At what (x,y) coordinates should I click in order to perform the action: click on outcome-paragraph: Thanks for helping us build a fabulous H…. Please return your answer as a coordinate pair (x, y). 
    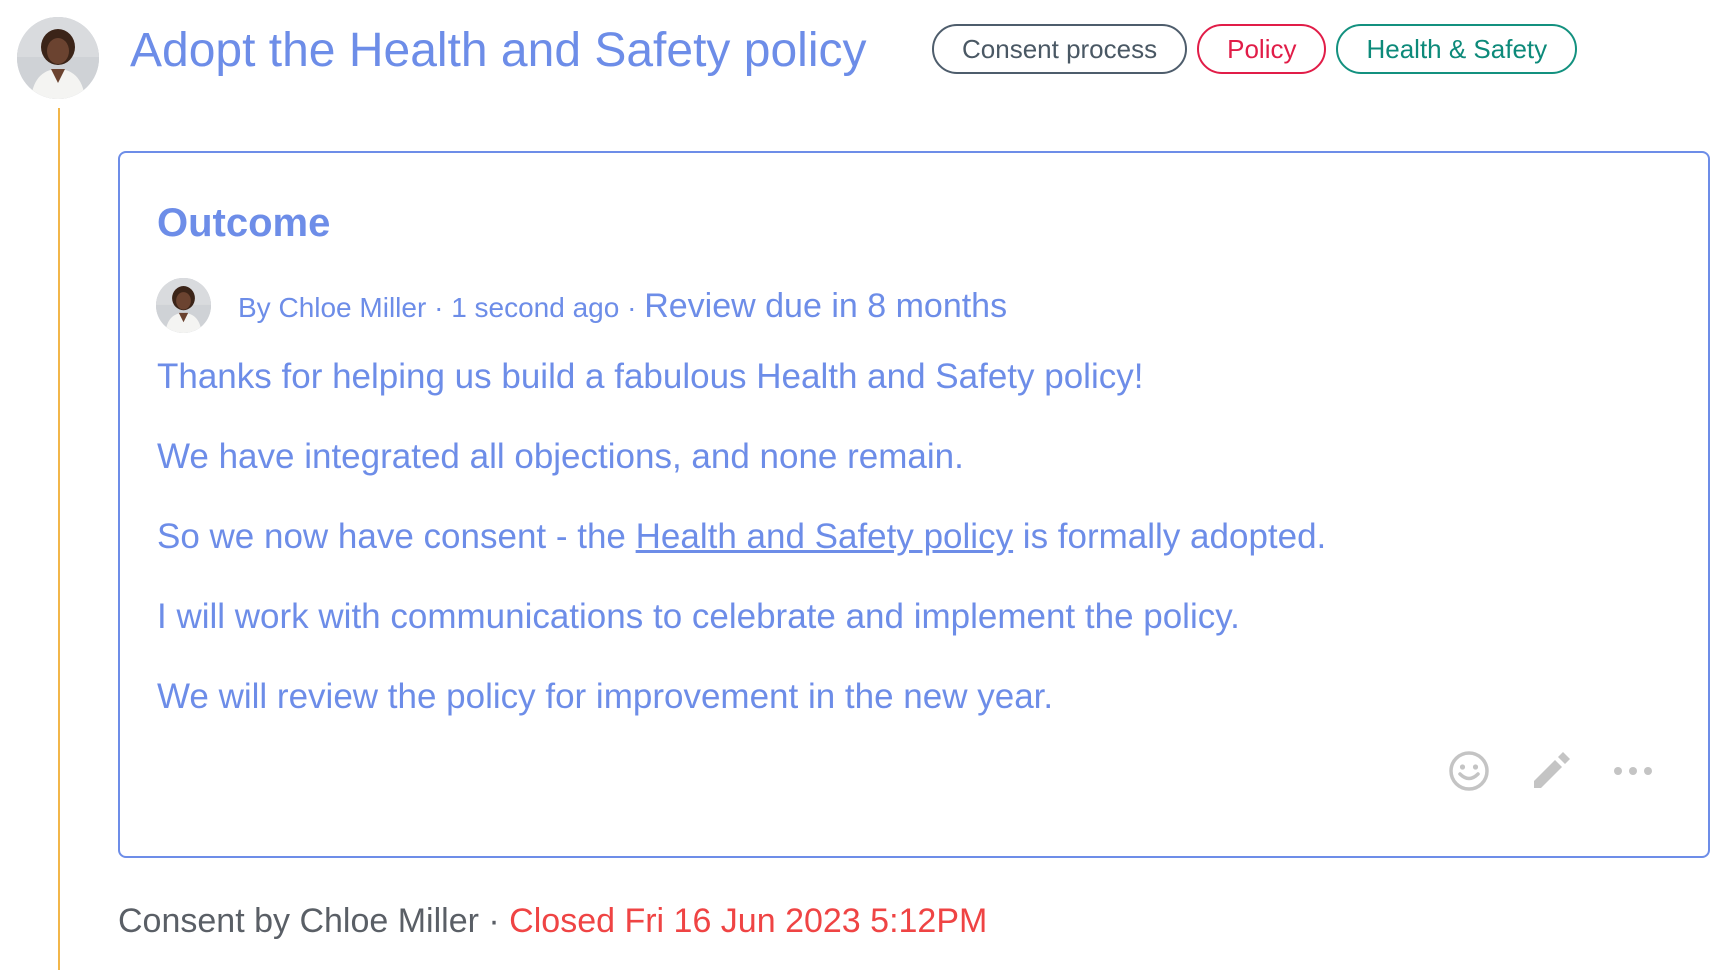
    Looking at the image, I should click on (650, 376).